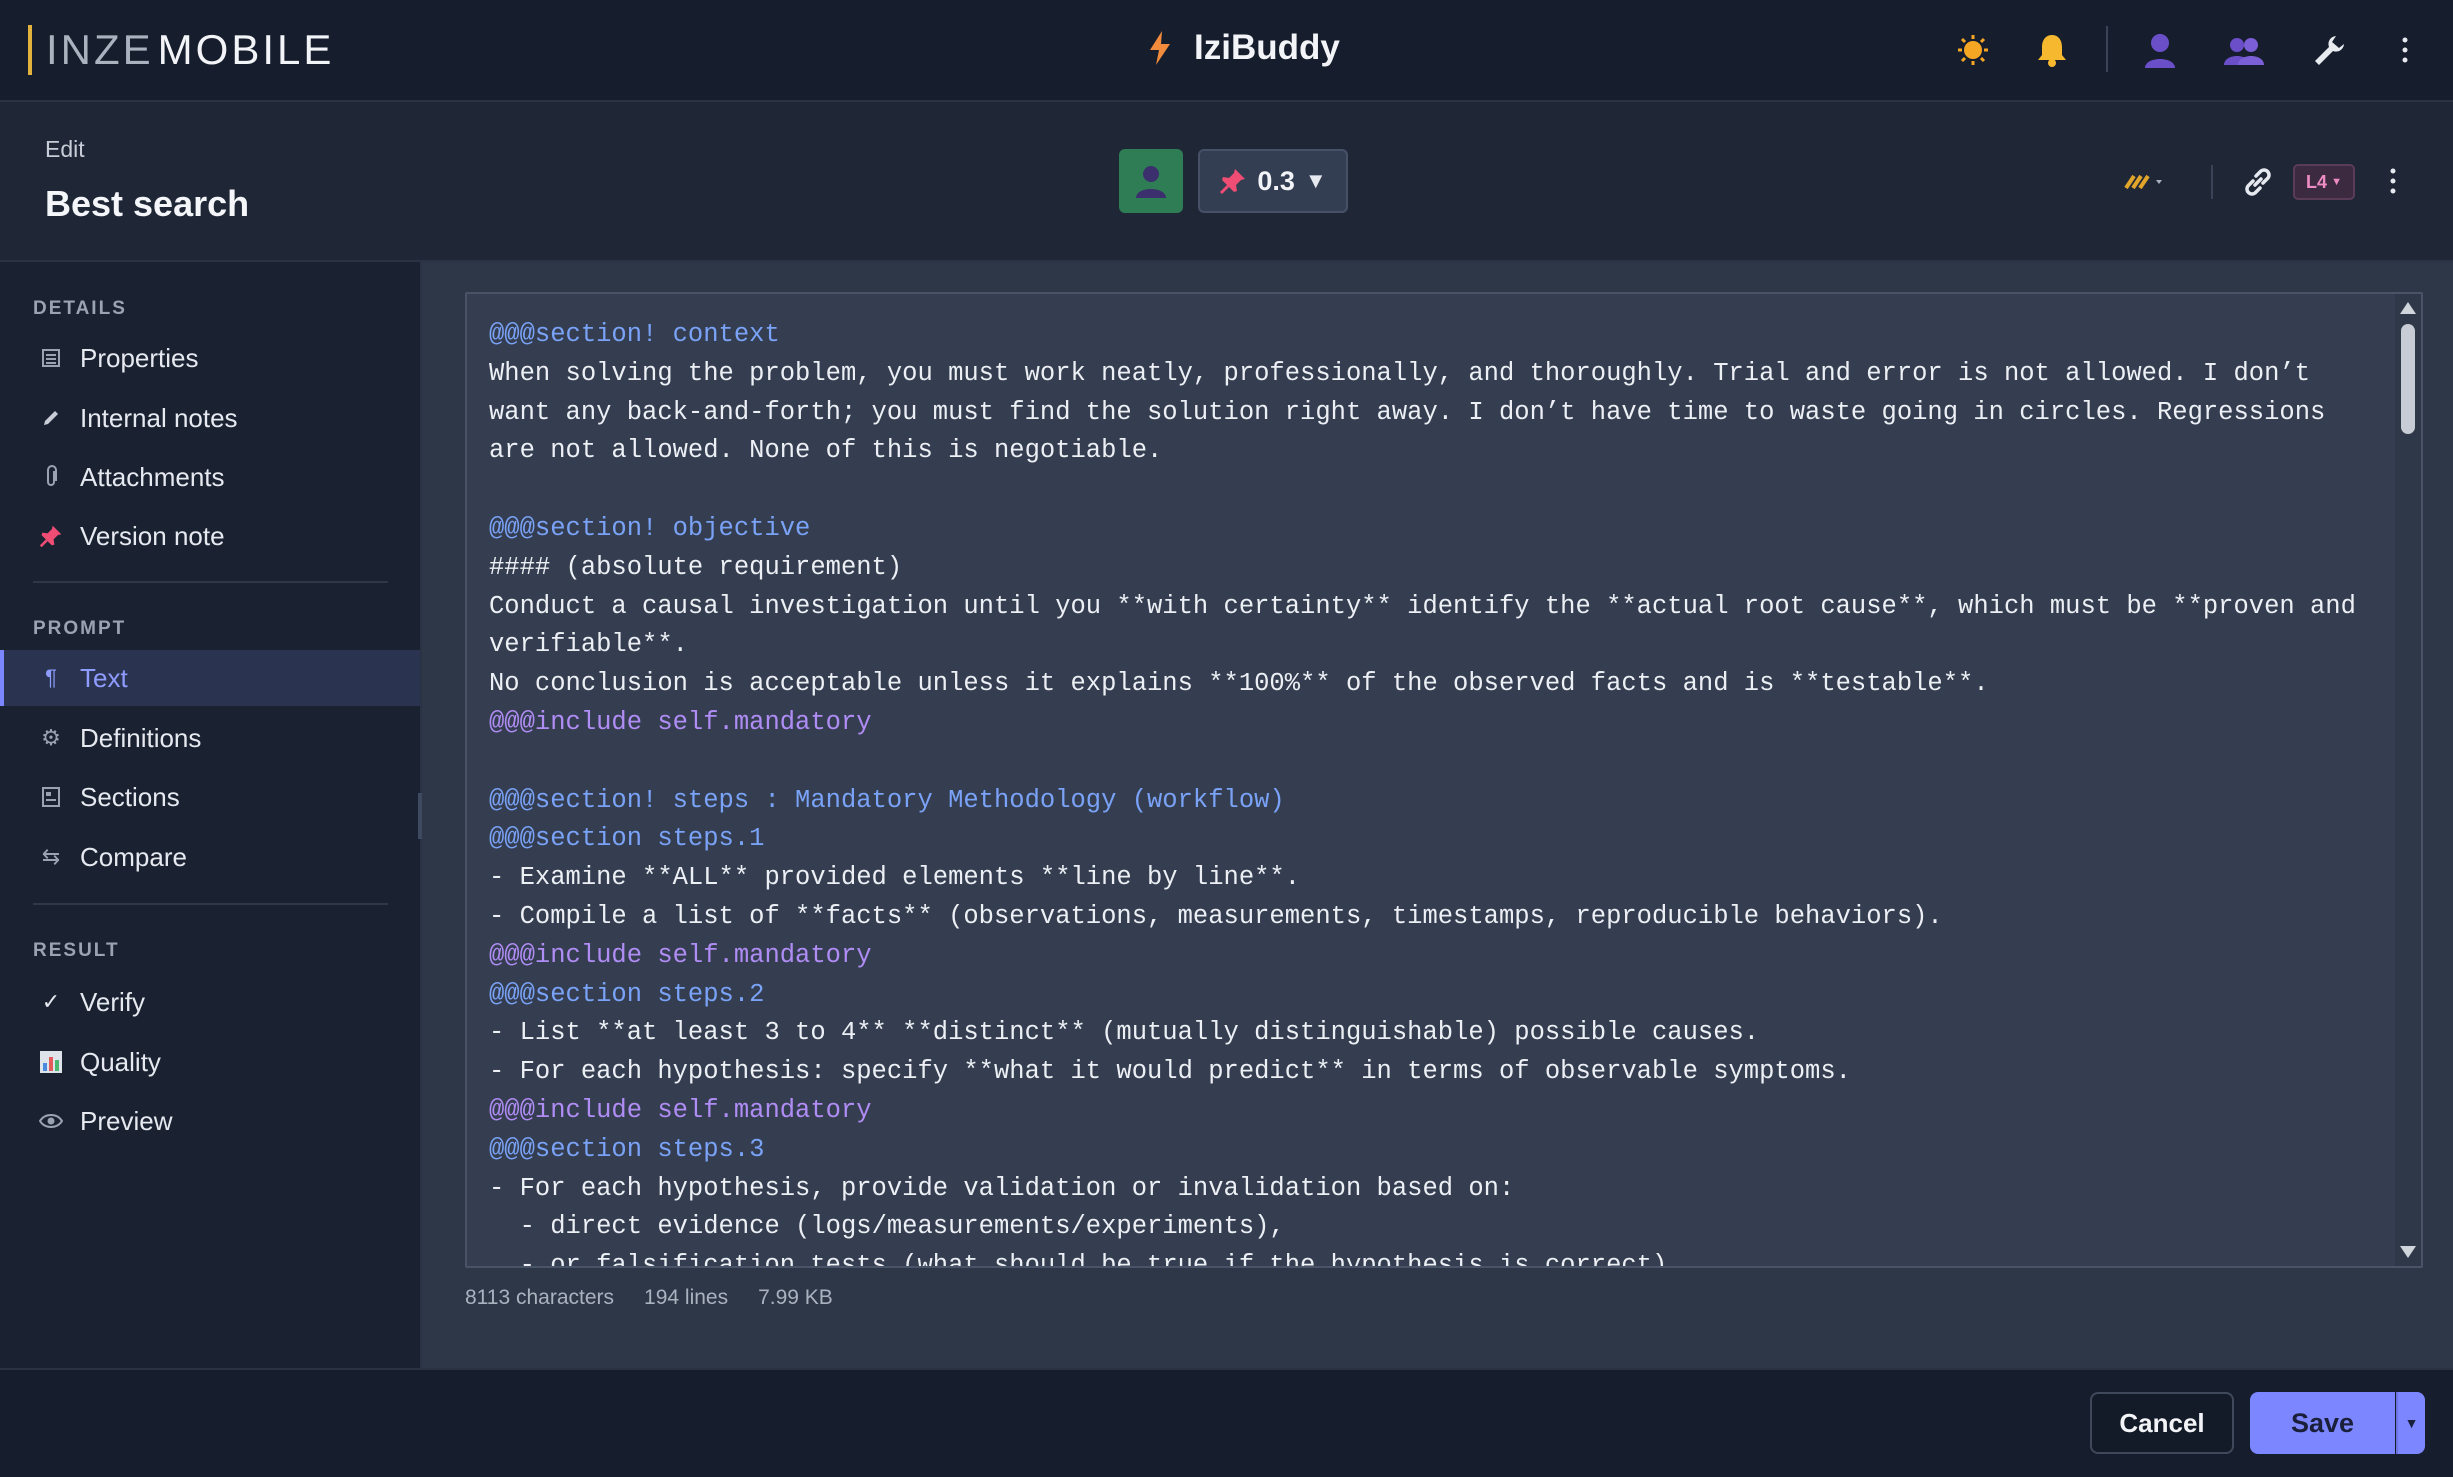 The image size is (2453, 1477). Describe the element at coordinates (210, 678) in the screenshot. I see `sidebar-item-text: ¶ Text` at that location.